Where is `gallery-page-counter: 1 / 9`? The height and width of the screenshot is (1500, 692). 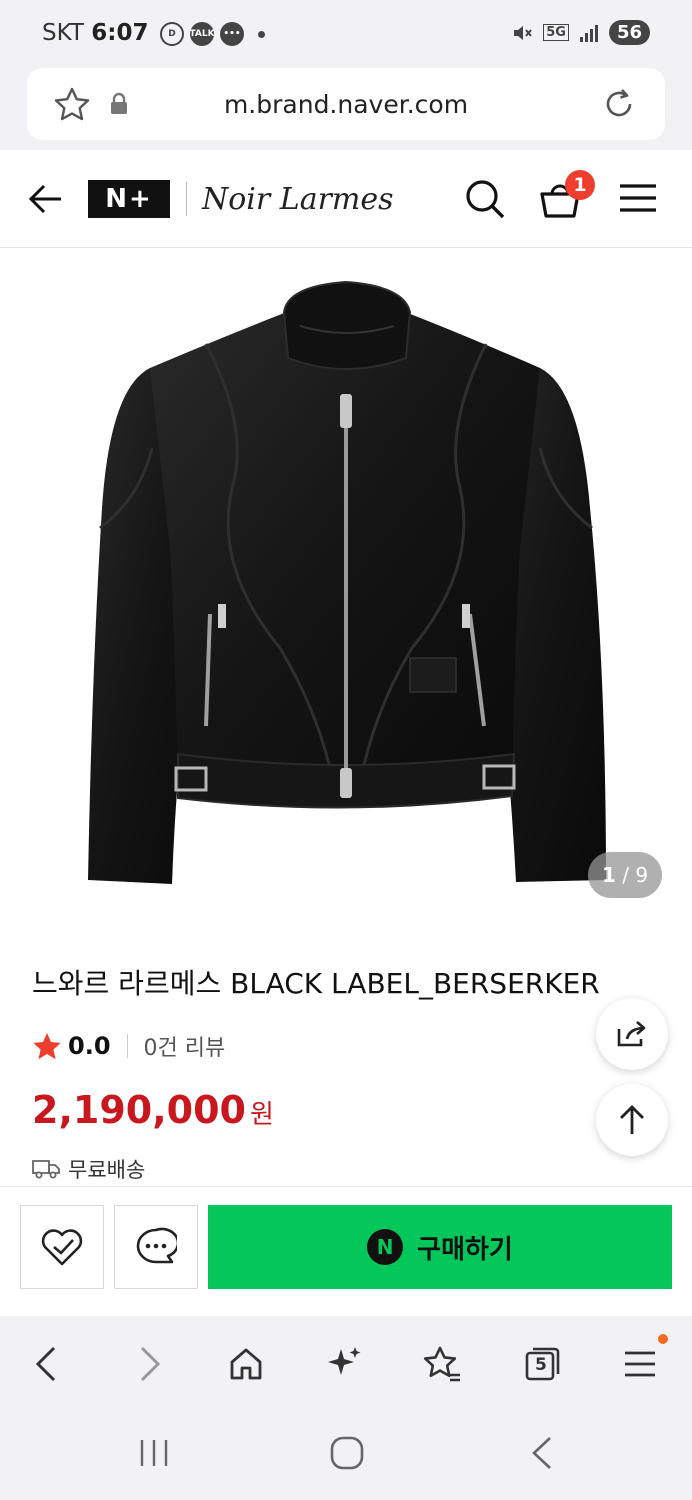 gallery-page-counter: 1 / 9 is located at coordinates (625, 875).